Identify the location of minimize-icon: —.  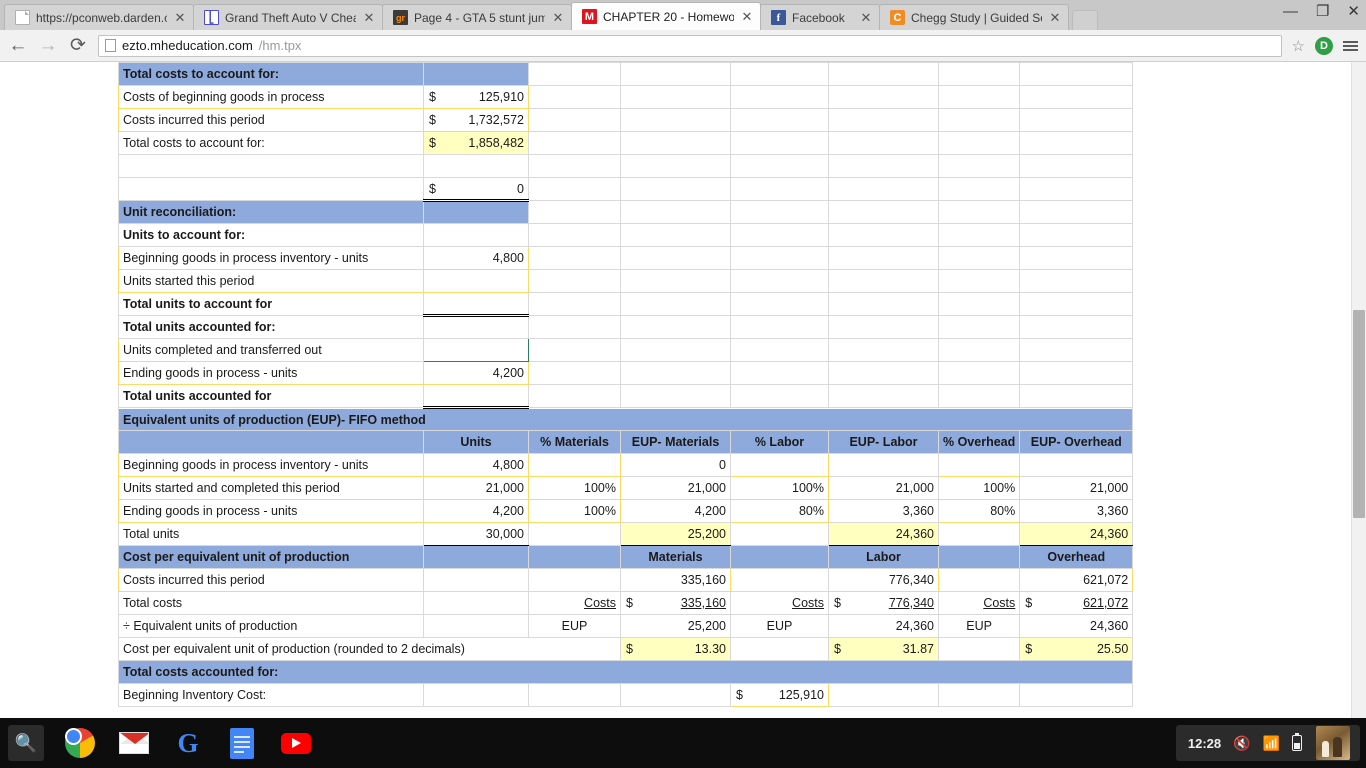
(1290, 11).